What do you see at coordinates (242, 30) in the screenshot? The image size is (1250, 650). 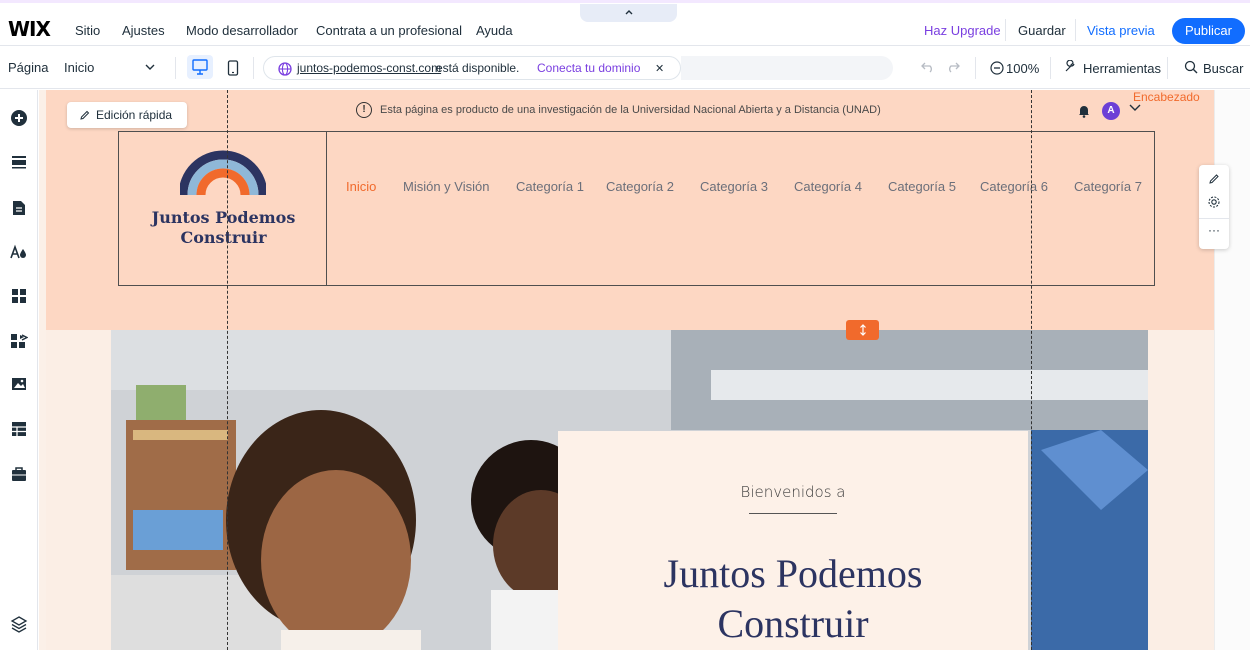 I see `menu-modo-desarrollador: Modo desarrollador` at bounding box center [242, 30].